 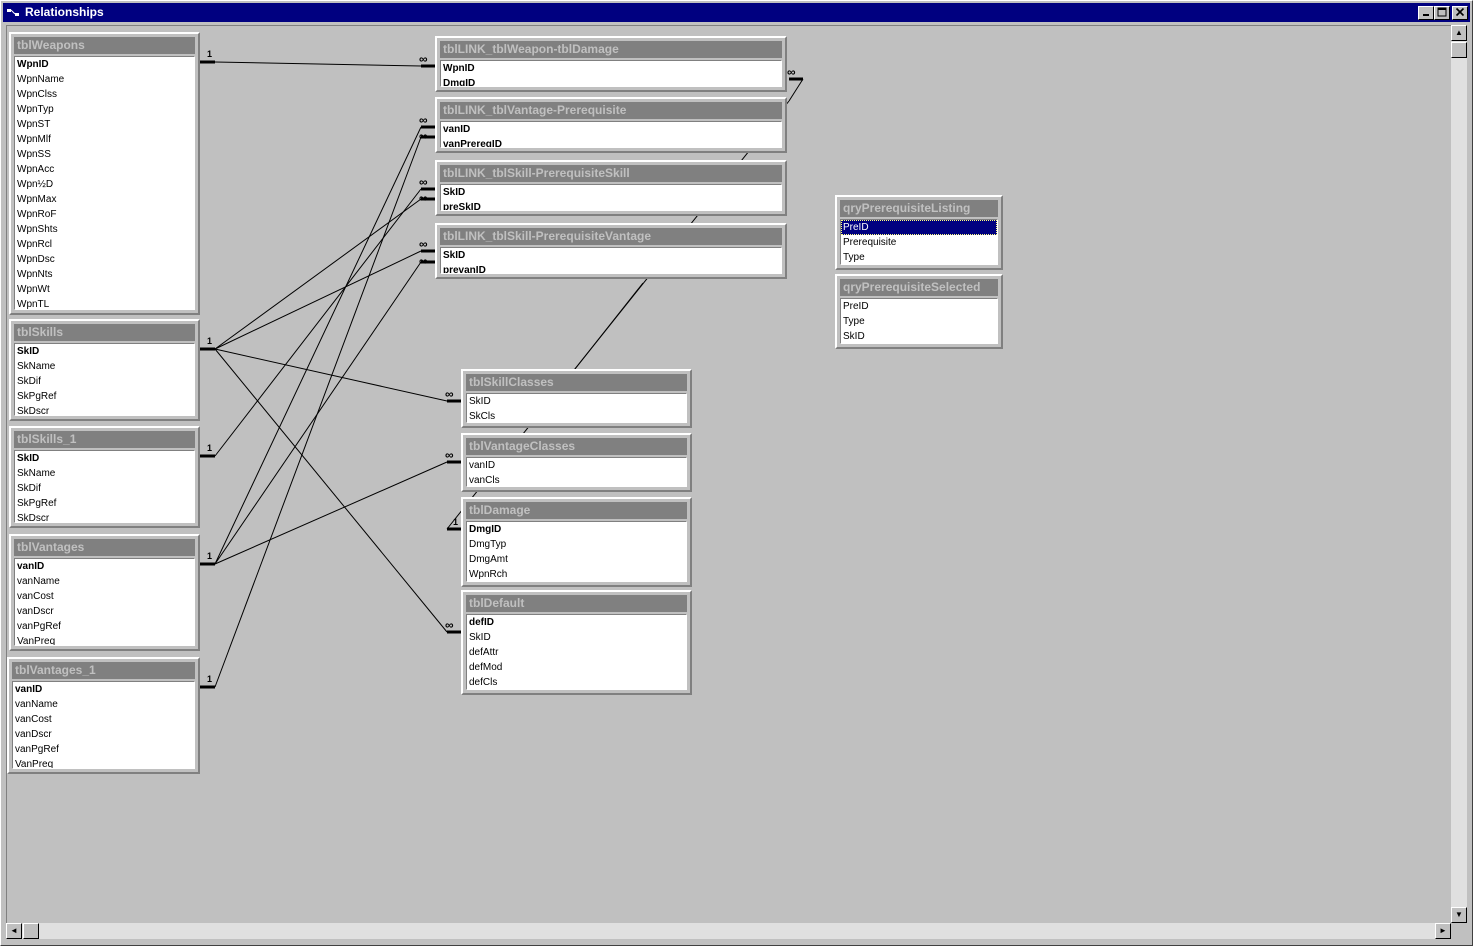 I want to click on field-list: defID SkID defAttr defMod defCls, so click(x=576, y=652).